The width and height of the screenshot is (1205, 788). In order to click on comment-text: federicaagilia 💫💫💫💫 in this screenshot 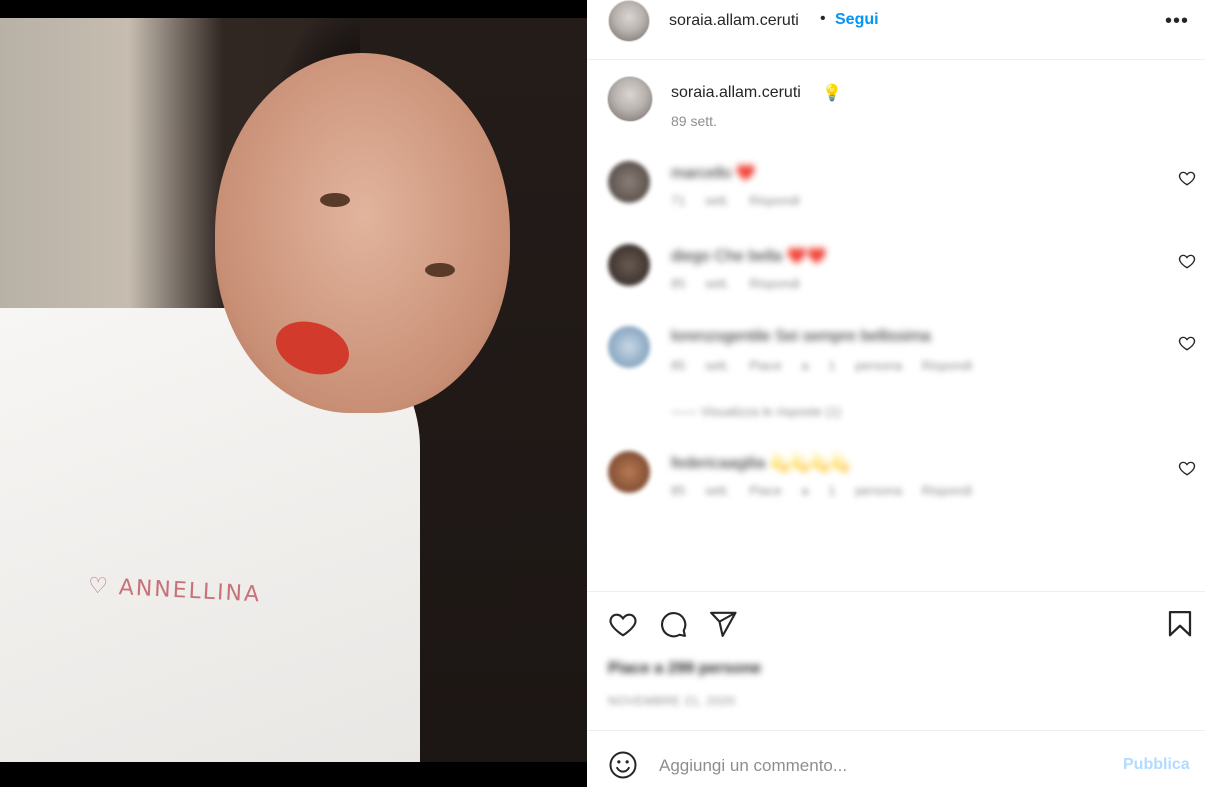, I will do `click(760, 463)`.